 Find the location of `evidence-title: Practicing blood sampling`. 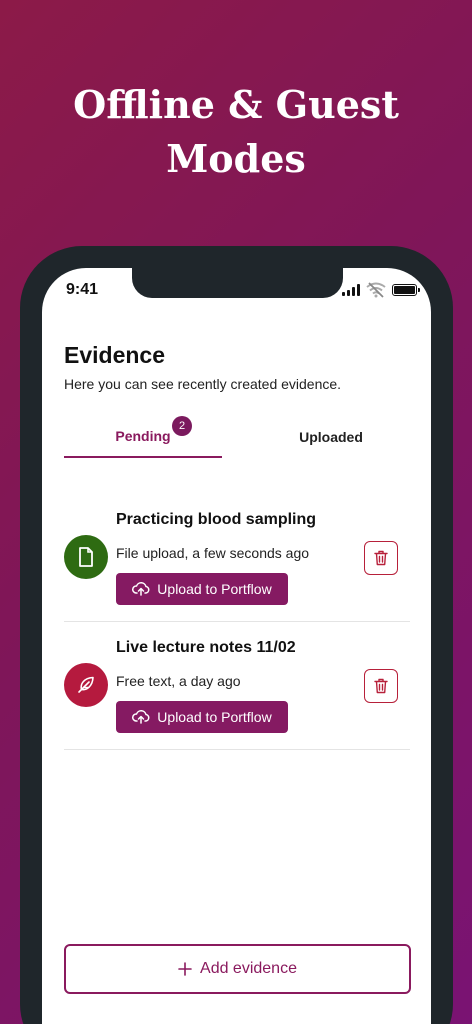

evidence-title: Practicing blood sampling is located at coordinates (216, 519).